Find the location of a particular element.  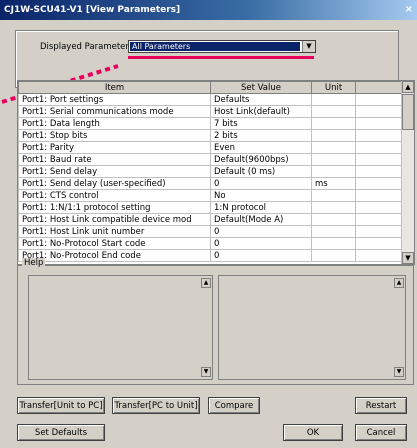

table-row: Port1: Send delay (user-specified) 0 ms is located at coordinates (211, 183).